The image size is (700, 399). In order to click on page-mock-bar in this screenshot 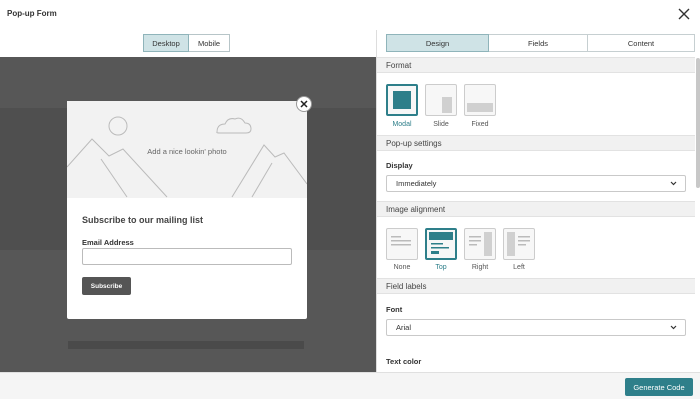, I will do `click(186, 345)`.